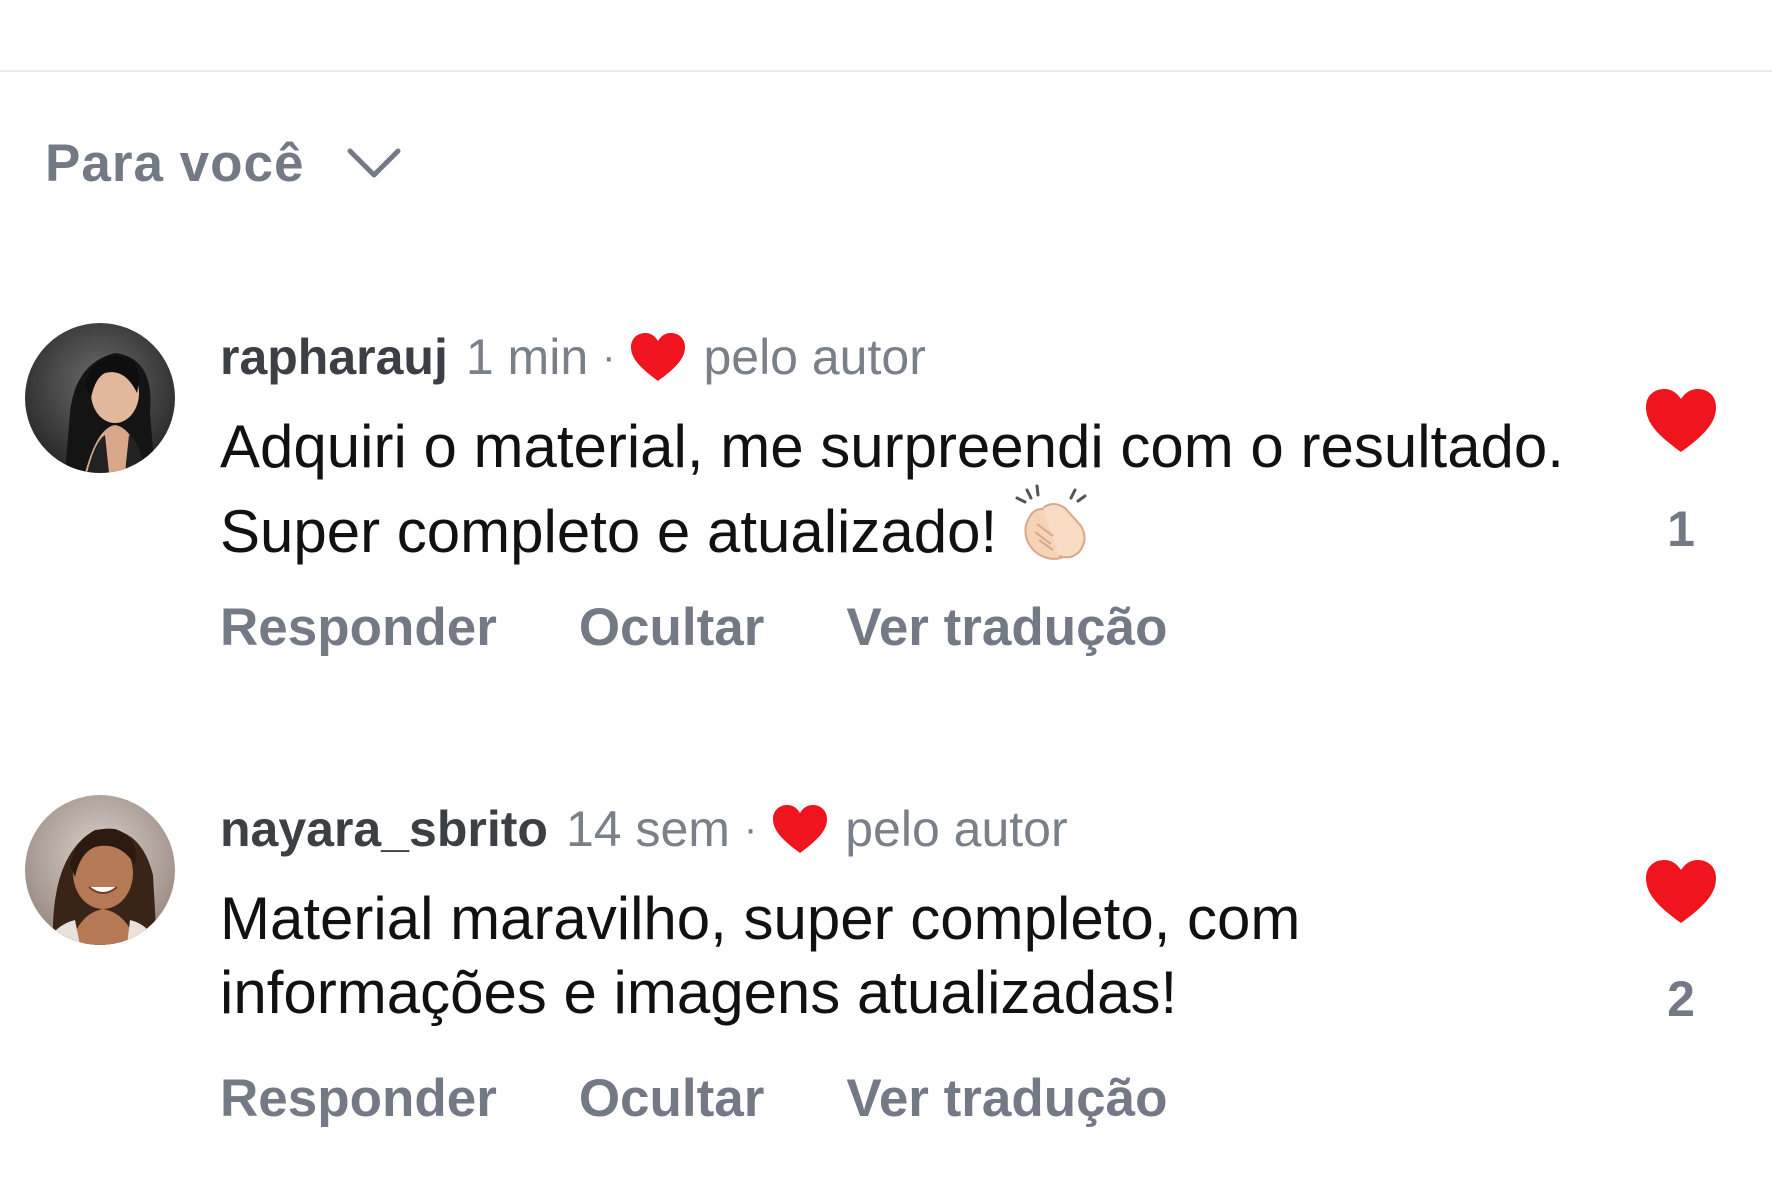 The height and width of the screenshot is (1181, 1772). I want to click on like-count: 2, so click(1681, 999).